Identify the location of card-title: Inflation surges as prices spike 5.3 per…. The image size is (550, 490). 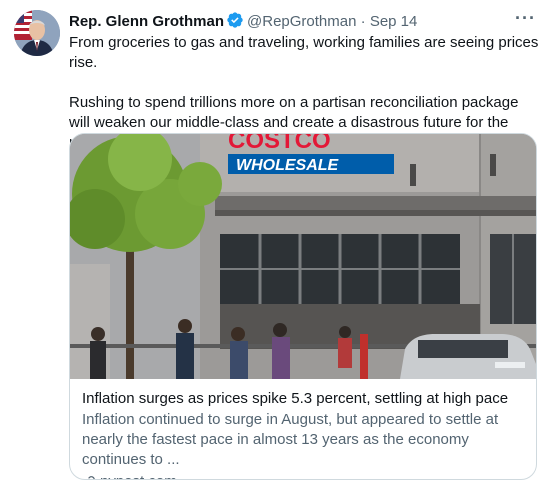
(303, 399).